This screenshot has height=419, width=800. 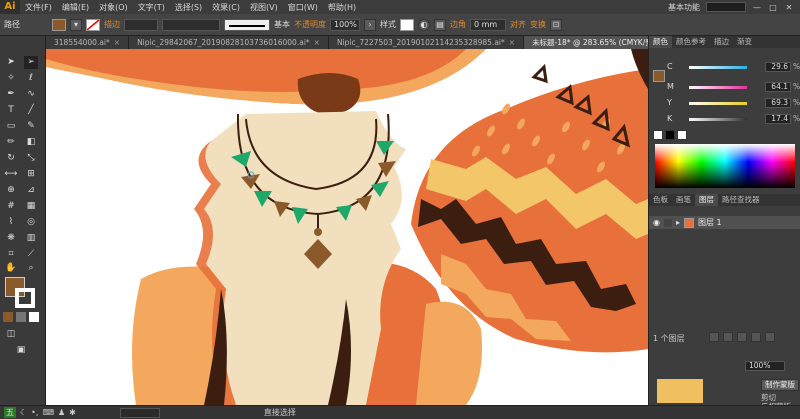 I want to click on clip-checkbox: 剪切, so click(x=776, y=397).